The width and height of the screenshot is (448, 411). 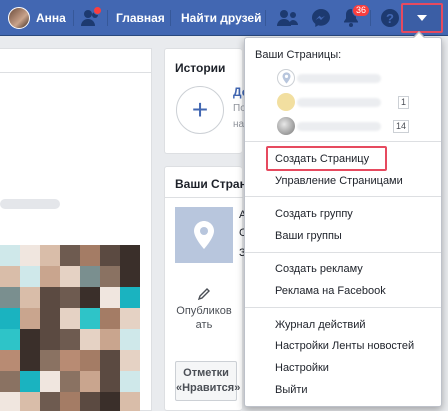 I want to click on publish-label: Опубликов, so click(x=204, y=311).